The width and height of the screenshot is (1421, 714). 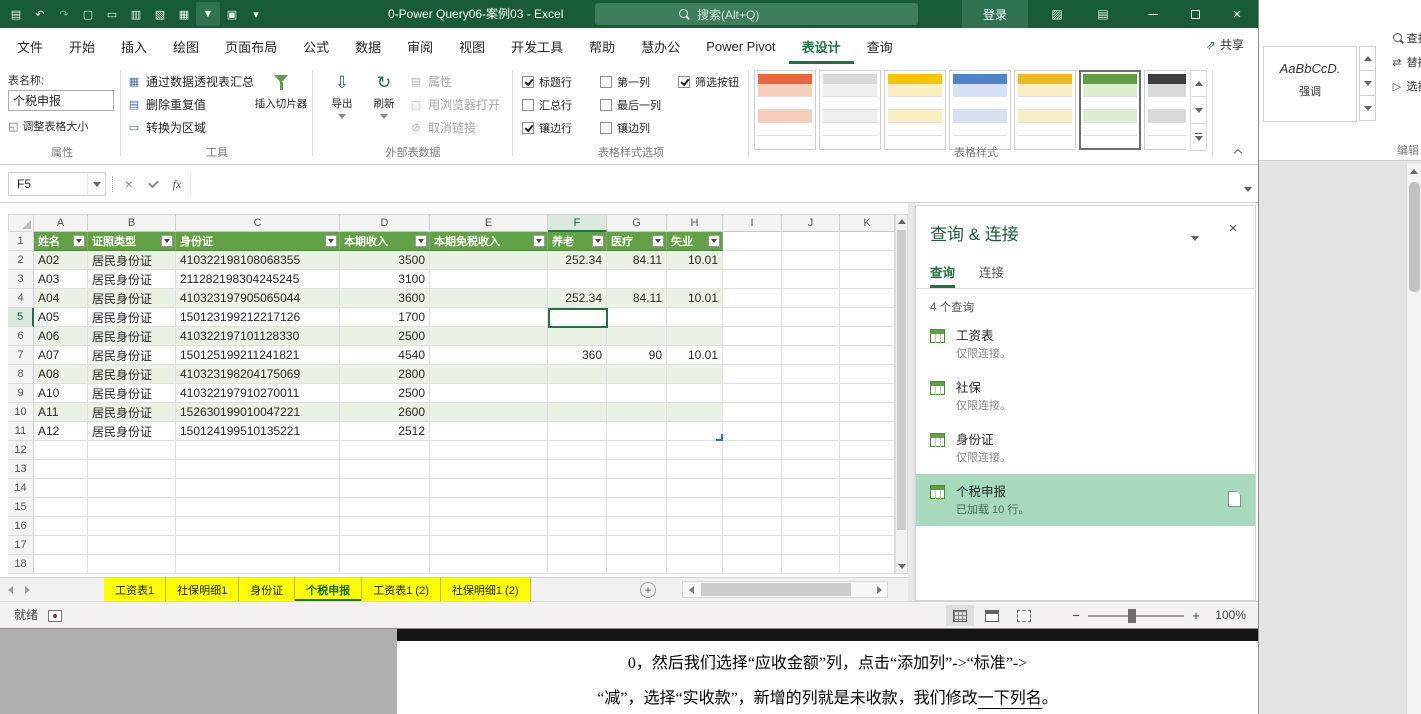 I want to click on cell-A17, so click(x=61, y=545).